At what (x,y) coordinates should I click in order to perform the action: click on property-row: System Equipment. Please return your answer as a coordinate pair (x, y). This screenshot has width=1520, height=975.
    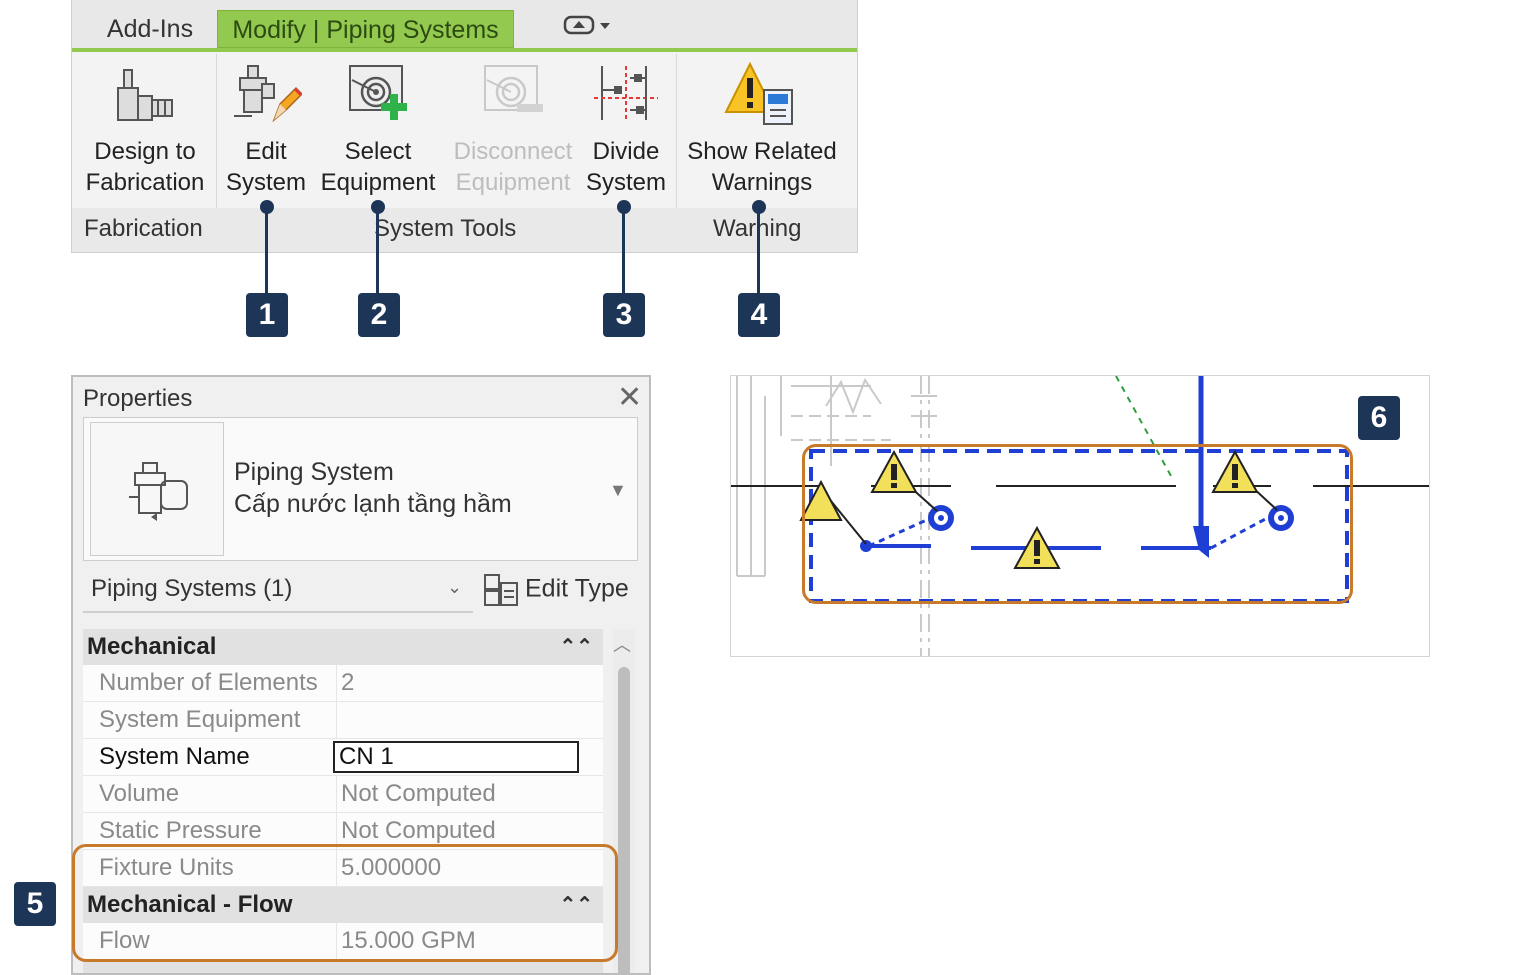
    Looking at the image, I should click on (343, 720).